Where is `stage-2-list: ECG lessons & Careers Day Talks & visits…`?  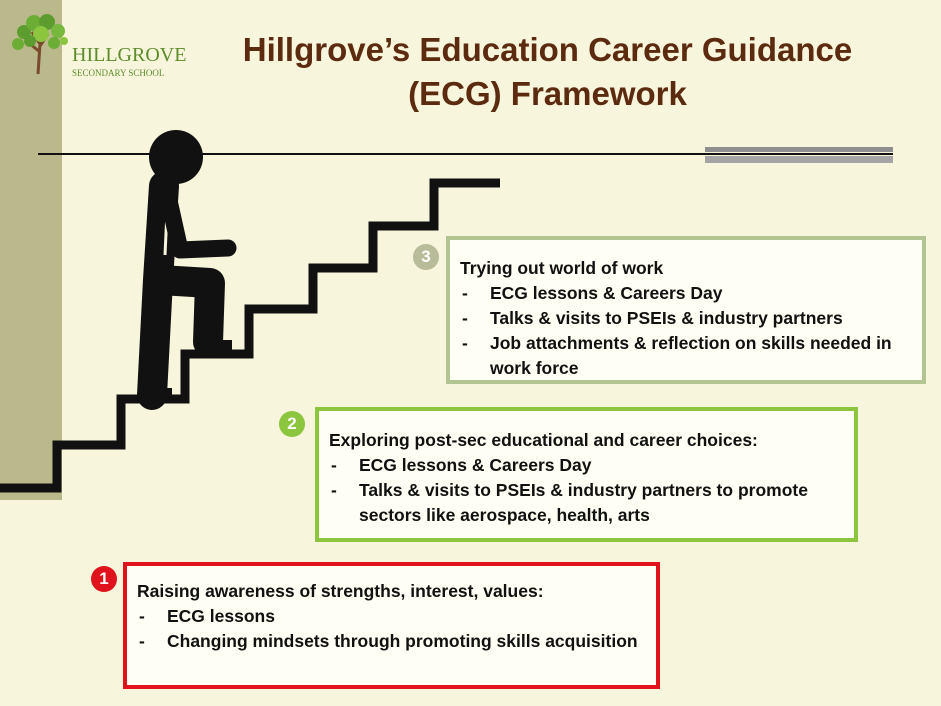 stage-2-list: ECG lessons & Careers Day Talks & visits… is located at coordinates (585, 490).